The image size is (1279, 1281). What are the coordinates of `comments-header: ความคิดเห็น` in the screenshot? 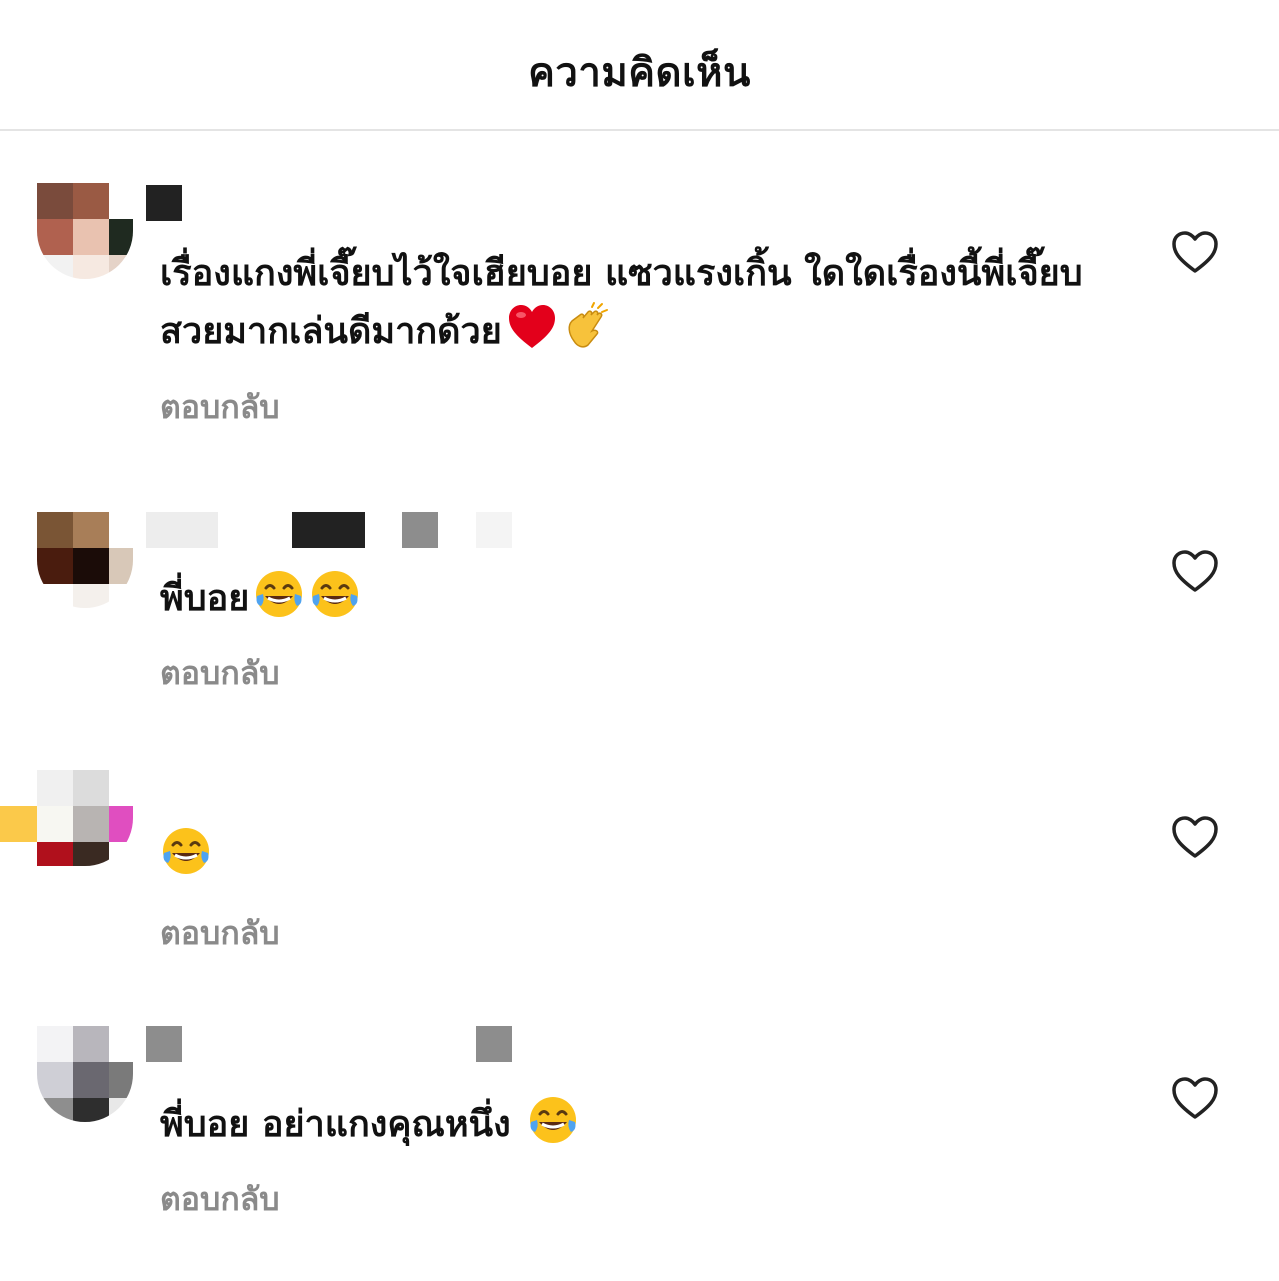 It's located at (639, 65).